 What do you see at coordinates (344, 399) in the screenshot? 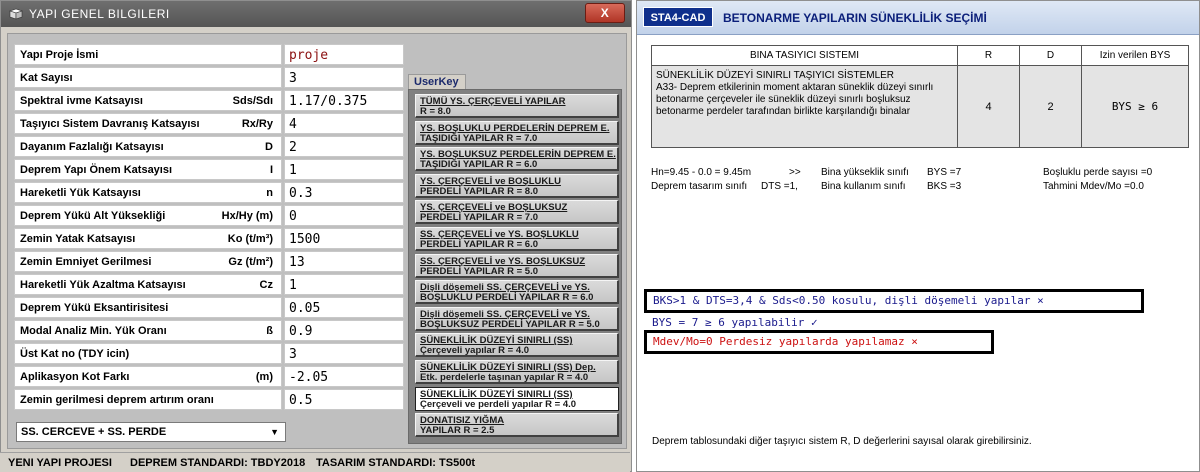
I see `field-input: 0.5` at bounding box center [344, 399].